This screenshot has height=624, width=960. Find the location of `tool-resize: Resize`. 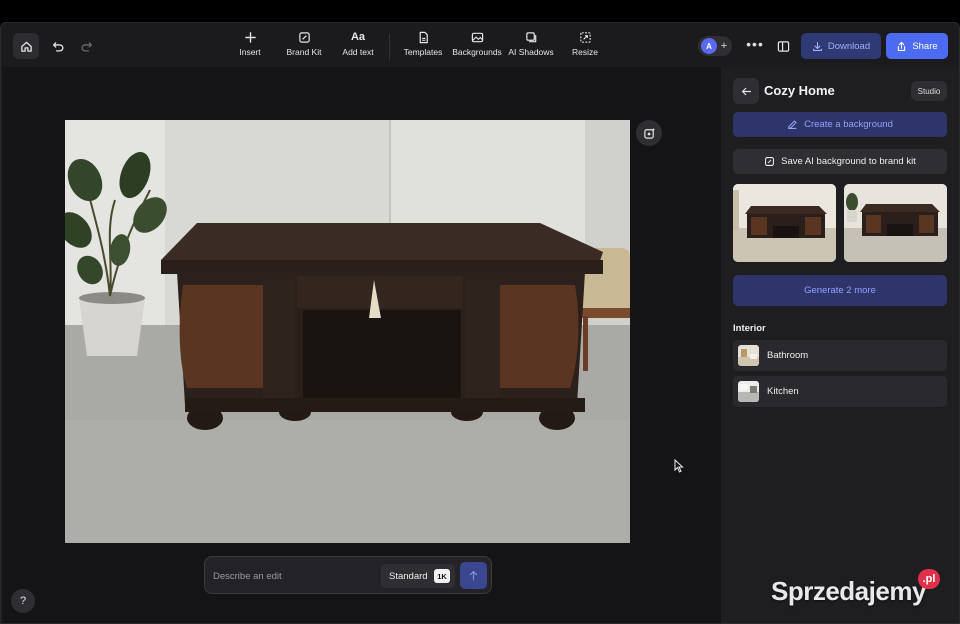

tool-resize: Resize is located at coordinates (585, 47).